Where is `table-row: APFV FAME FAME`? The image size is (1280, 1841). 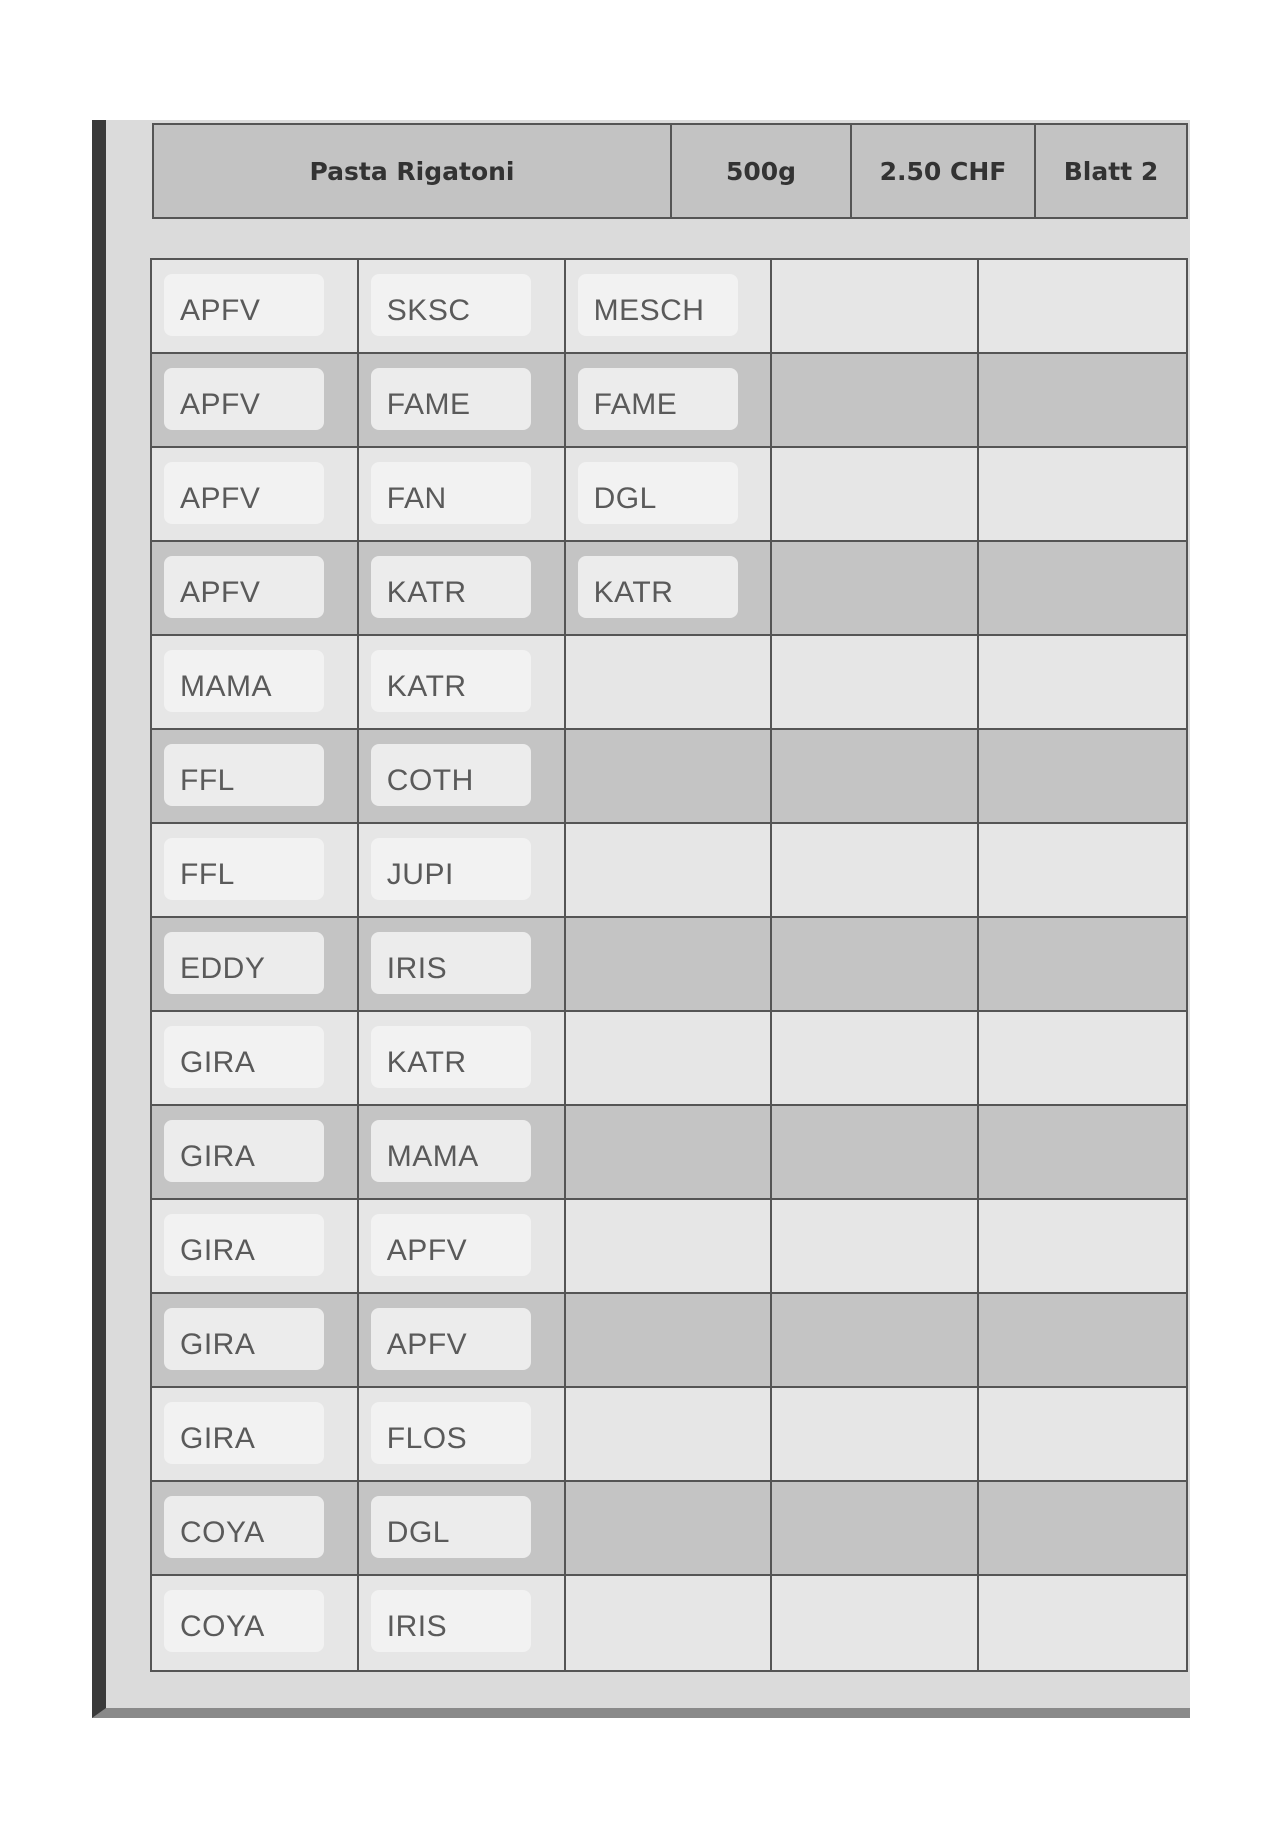
table-row: APFV FAME FAME is located at coordinates (669, 401).